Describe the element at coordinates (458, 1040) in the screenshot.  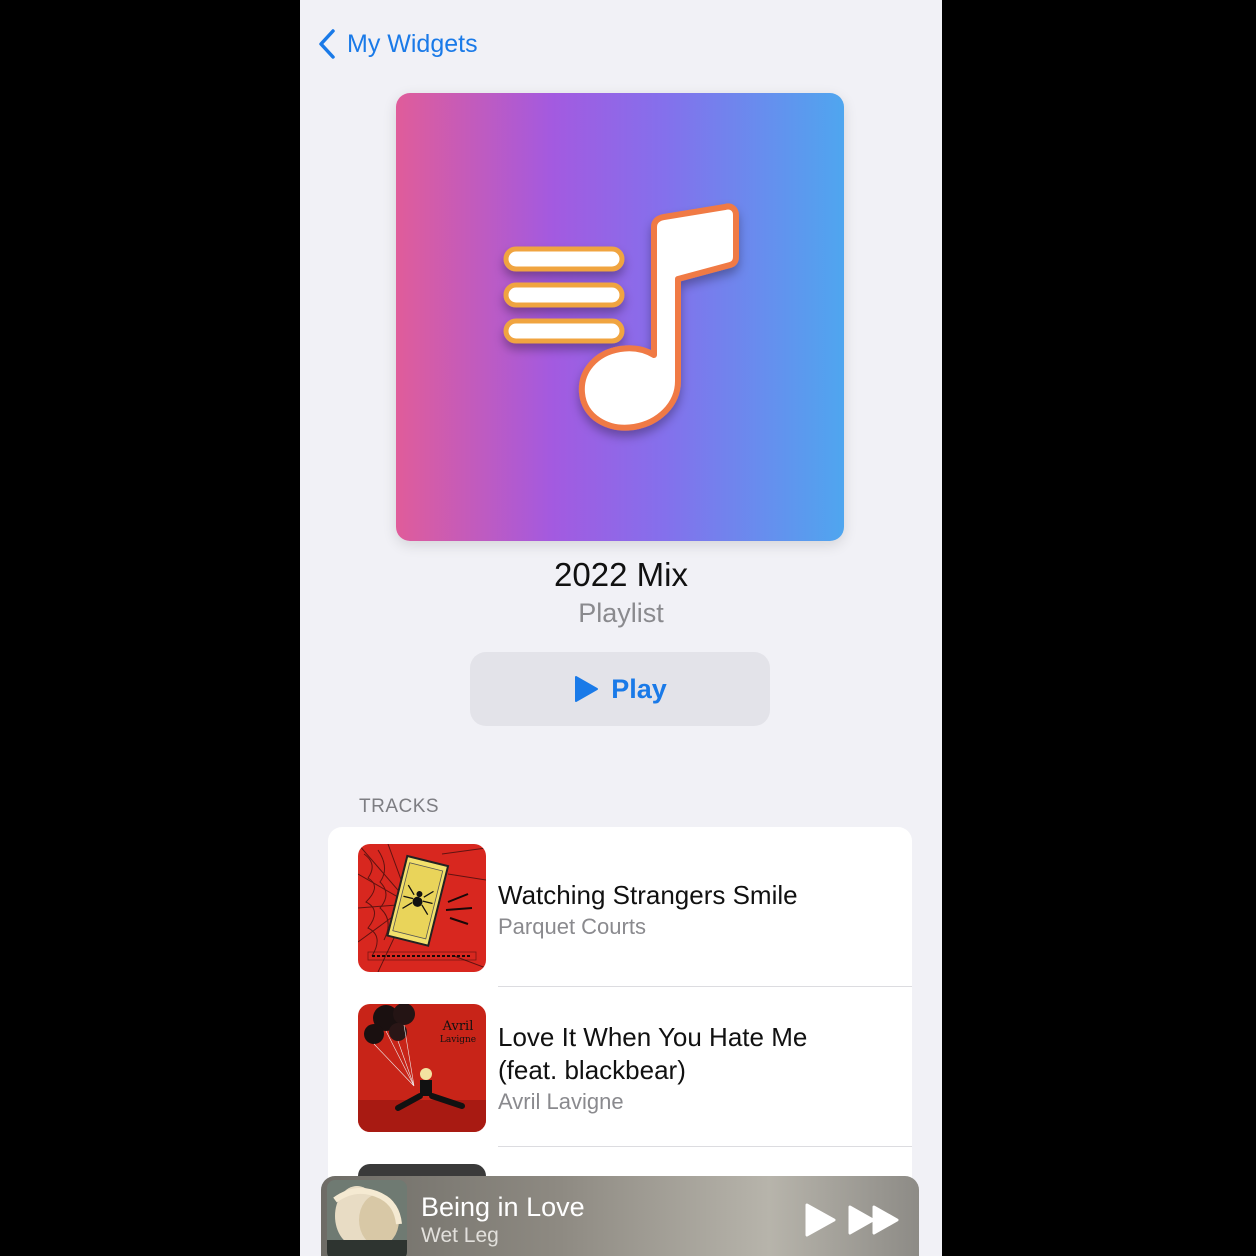
I see `svg-text: Lavigne` at that location.